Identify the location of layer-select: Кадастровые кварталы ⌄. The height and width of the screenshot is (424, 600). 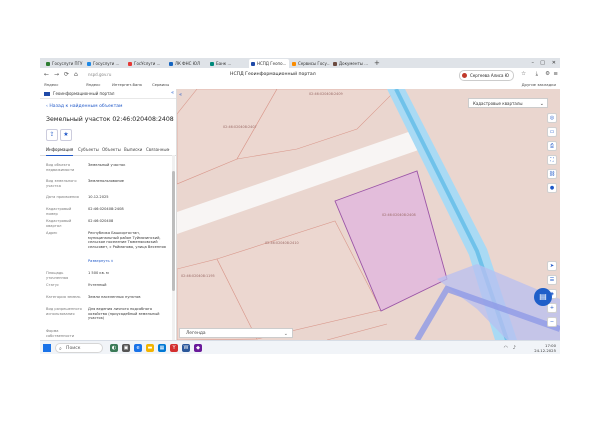
(508, 103).